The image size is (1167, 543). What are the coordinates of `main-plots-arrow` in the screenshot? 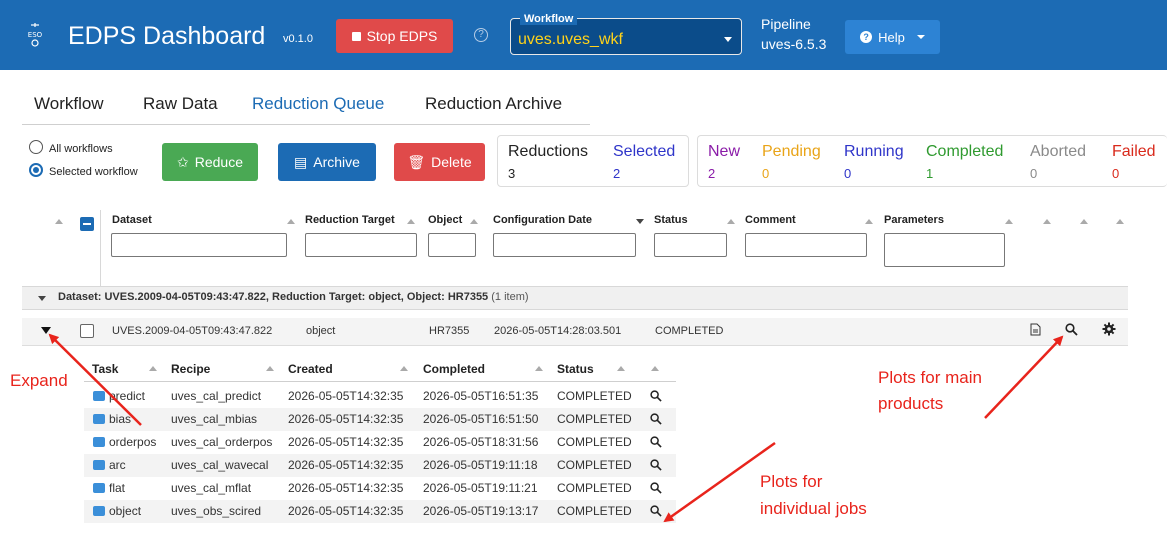 It's located at (1024, 377).